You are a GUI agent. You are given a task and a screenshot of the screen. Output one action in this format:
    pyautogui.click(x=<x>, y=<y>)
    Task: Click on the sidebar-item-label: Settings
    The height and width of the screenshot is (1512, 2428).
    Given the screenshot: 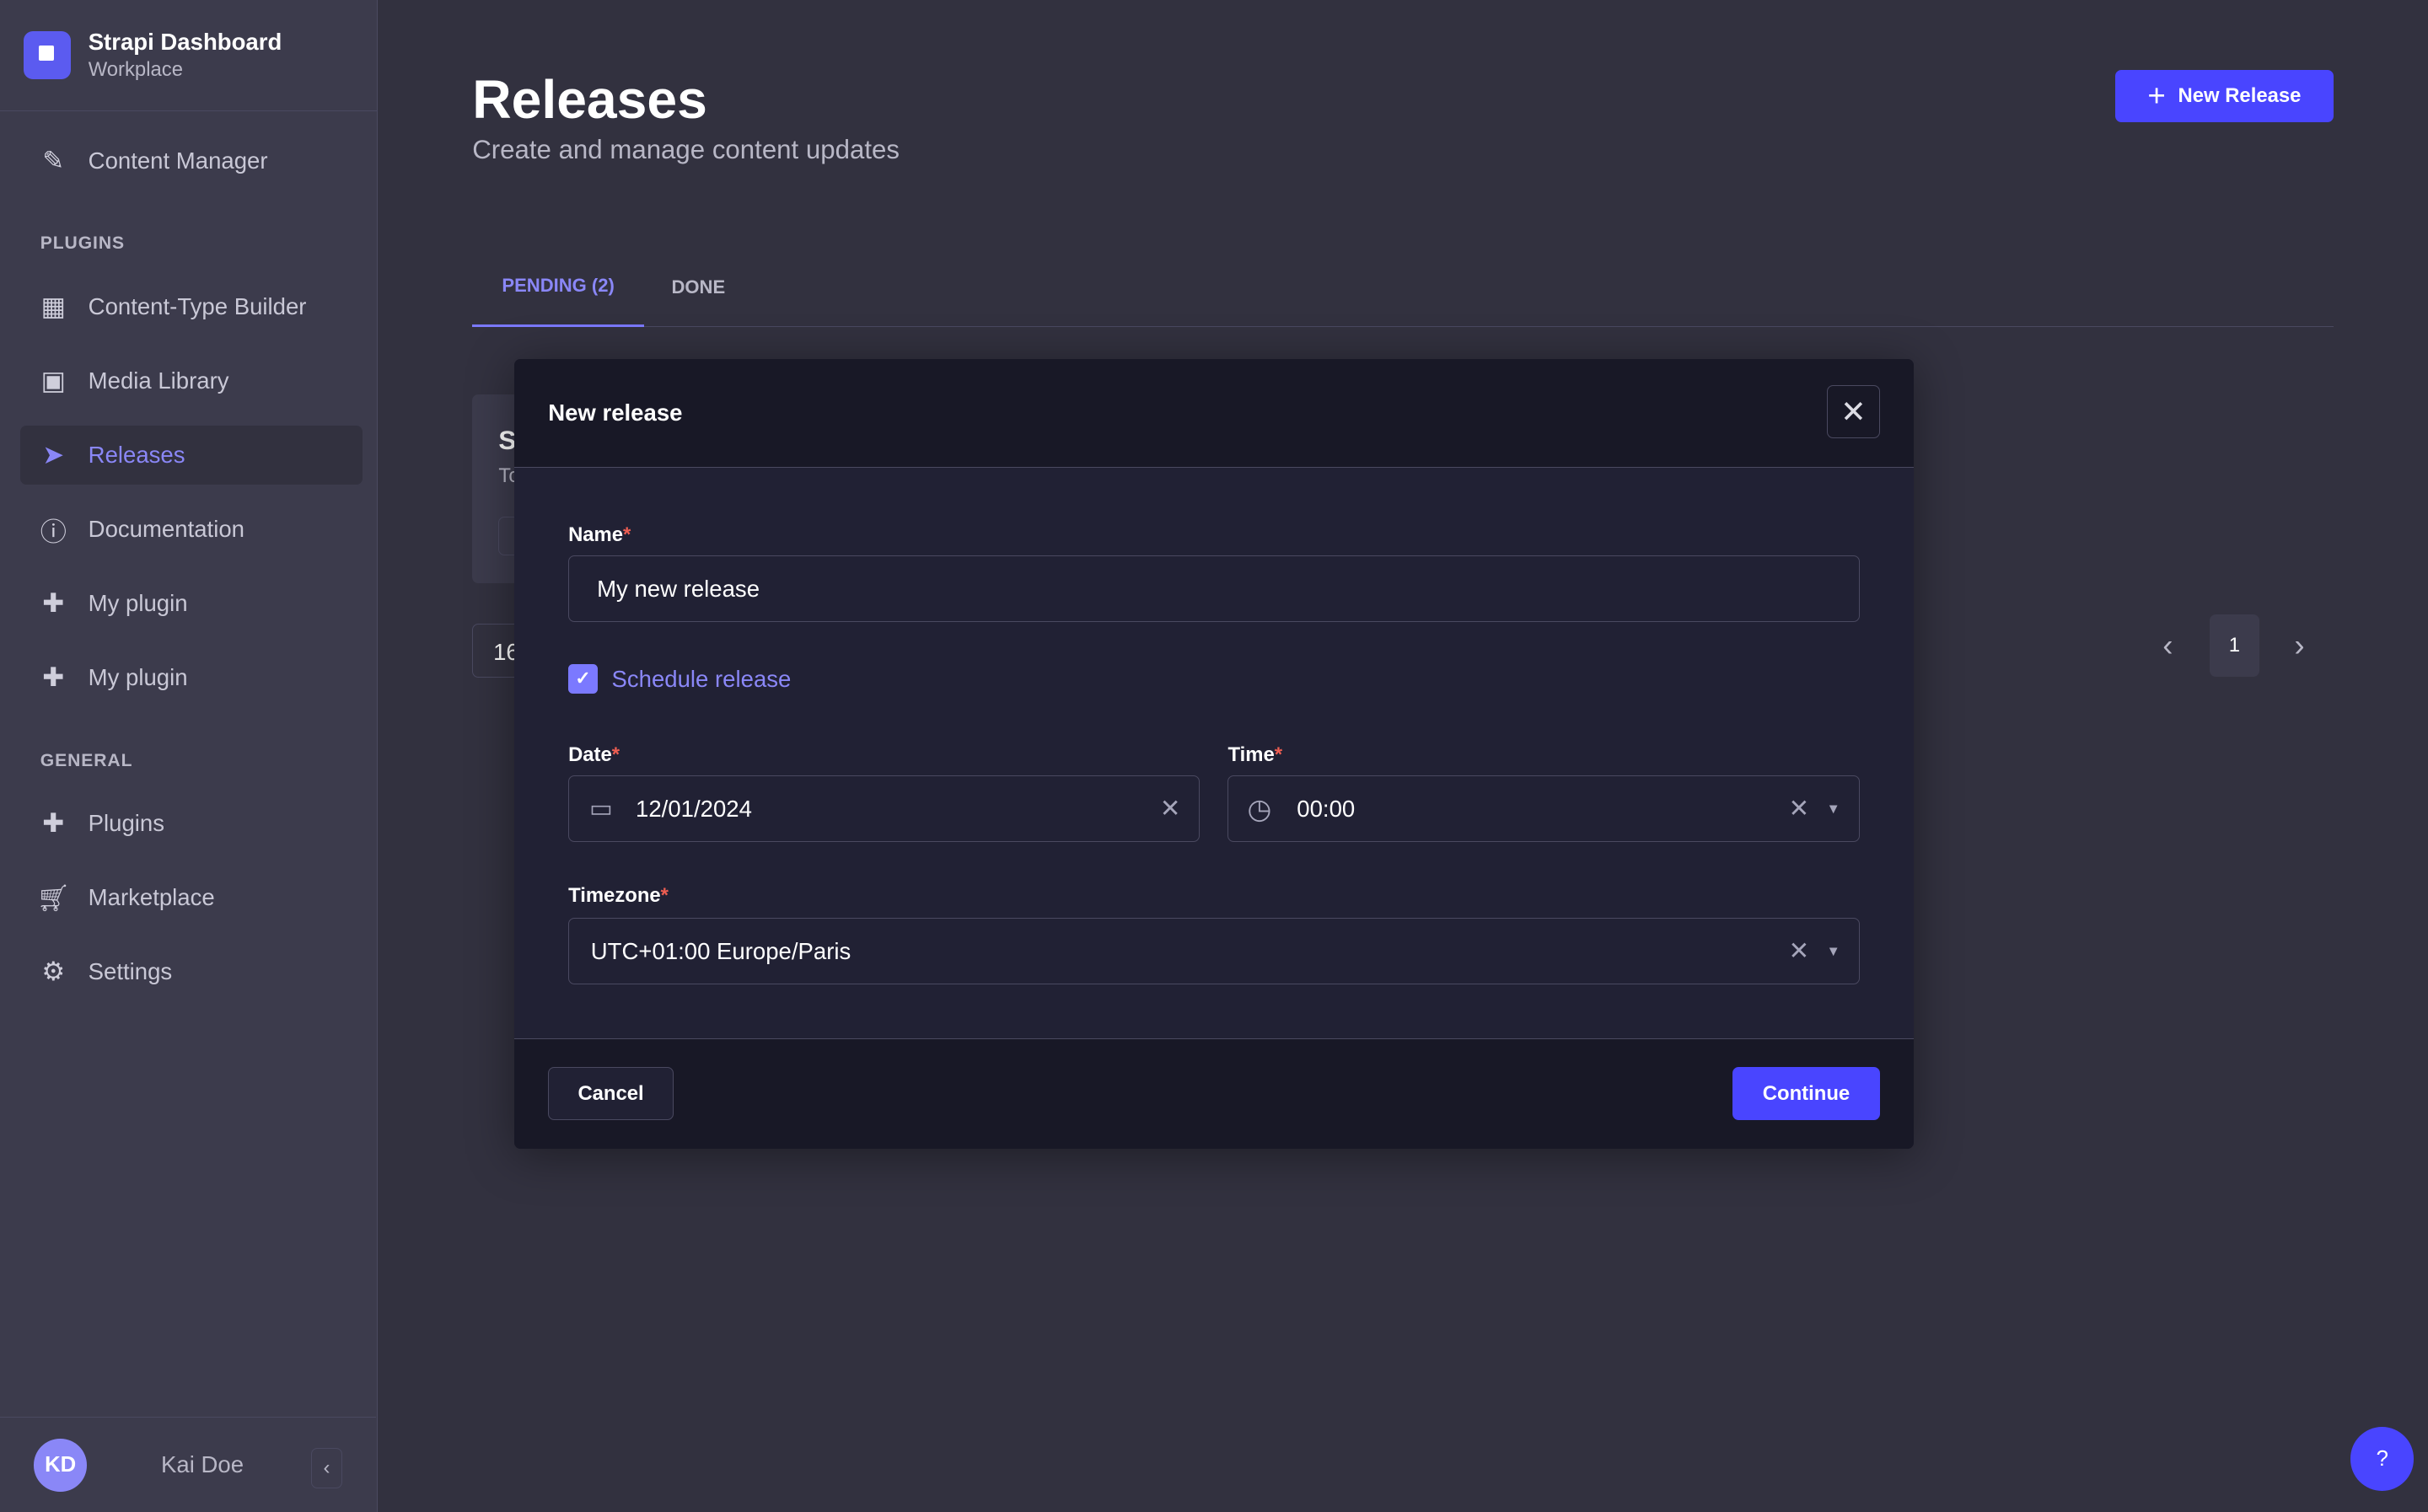 What is the action you would take?
    pyautogui.click(x=130, y=971)
    